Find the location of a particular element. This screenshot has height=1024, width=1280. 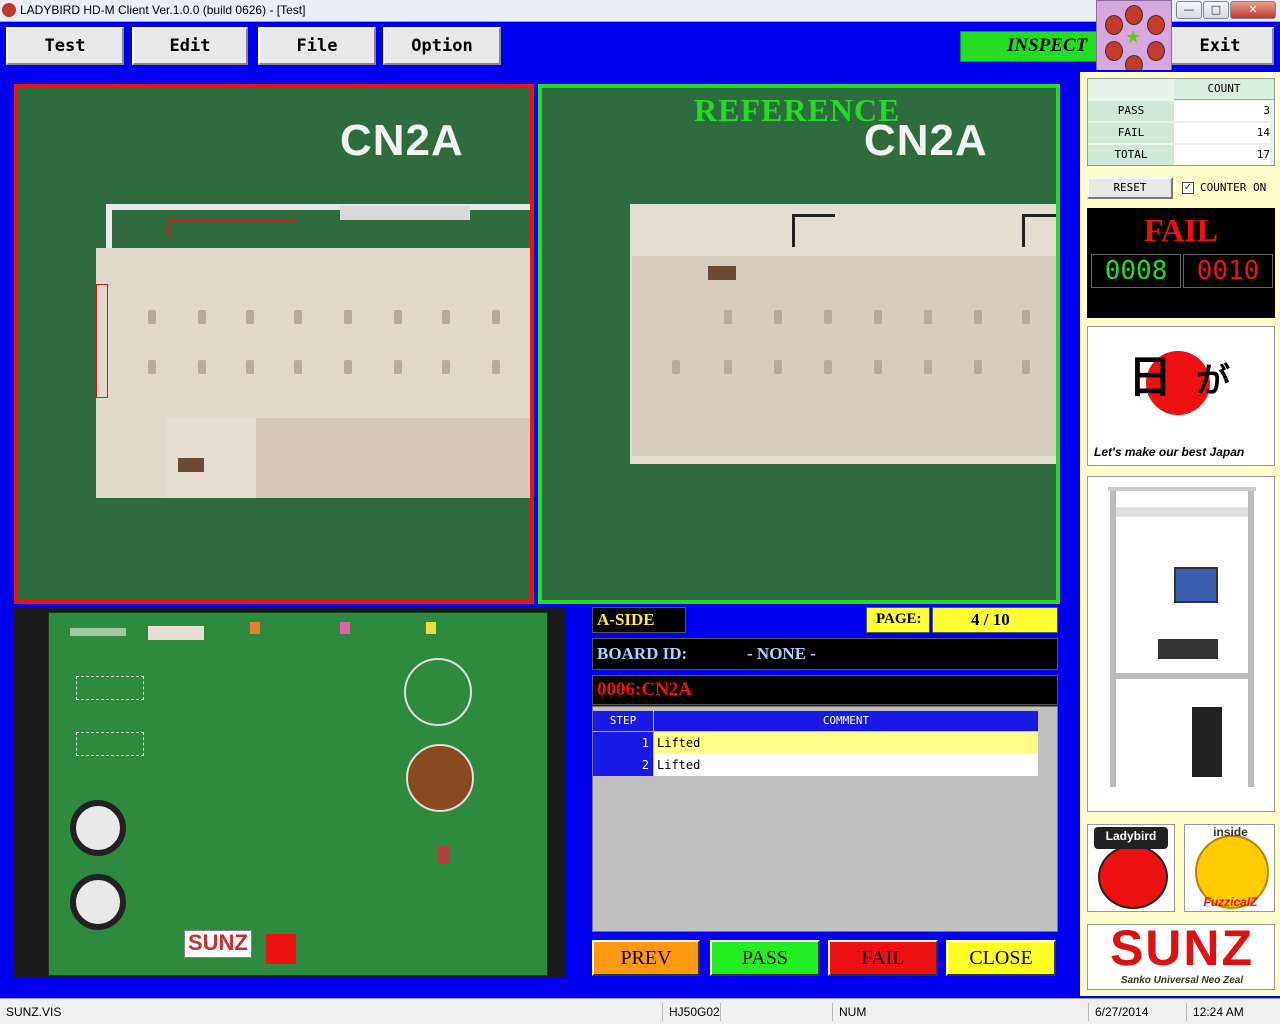

inside-text: inside is located at coordinates (1230, 832).